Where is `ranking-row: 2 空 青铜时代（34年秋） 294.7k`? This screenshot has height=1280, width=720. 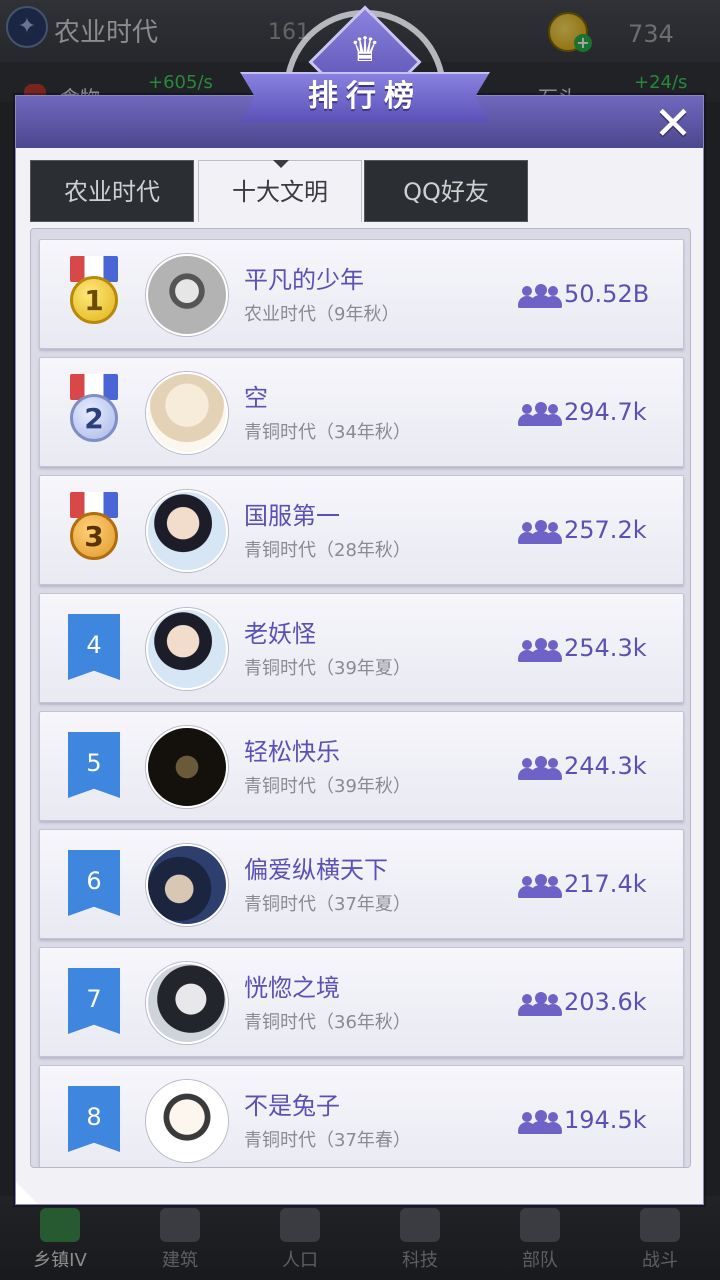 ranking-row: 2 空 青铜时代（34年秋） 294.7k is located at coordinates (361, 412).